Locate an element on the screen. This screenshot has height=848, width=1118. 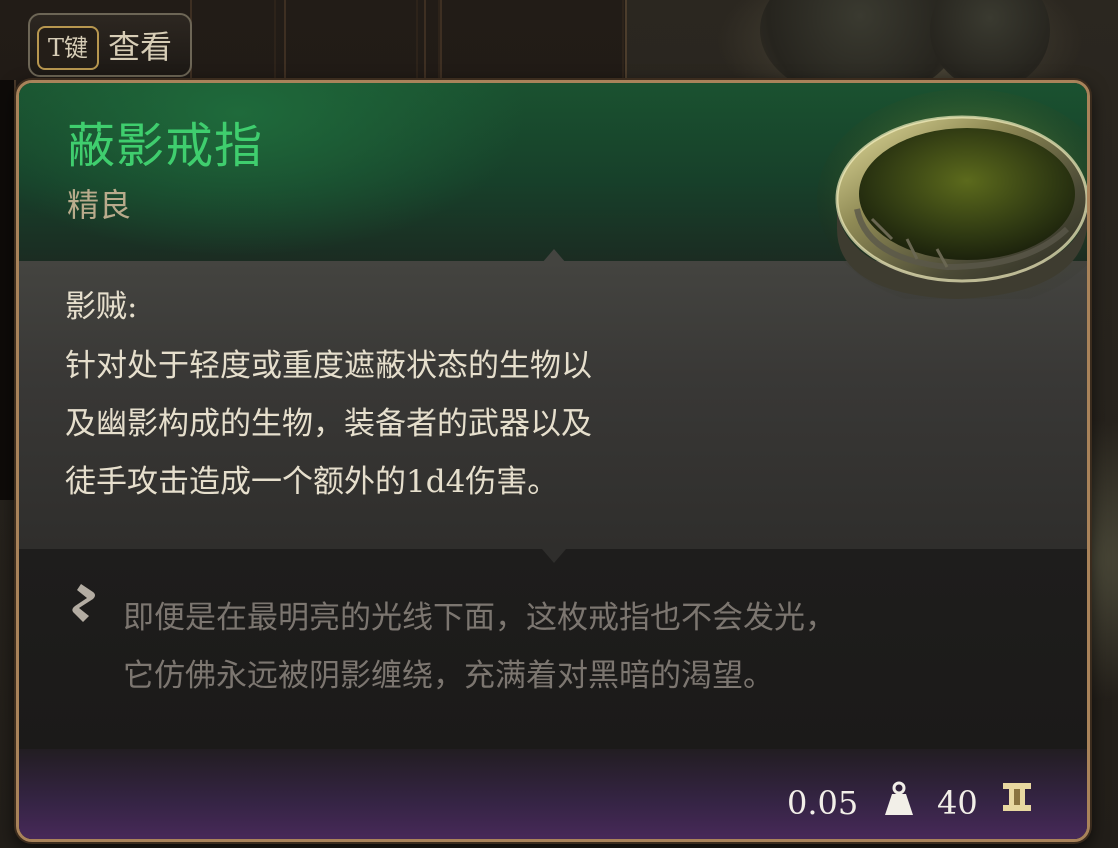
inventory-edge is located at coordinates (8, 290).